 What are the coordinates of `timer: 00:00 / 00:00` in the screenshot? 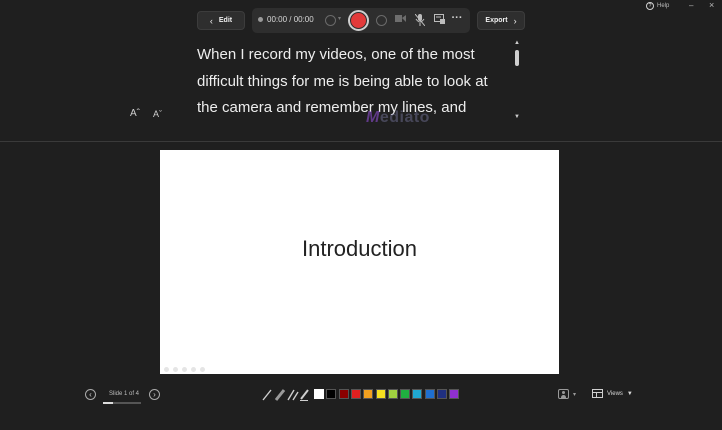 It's located at (286, 19).